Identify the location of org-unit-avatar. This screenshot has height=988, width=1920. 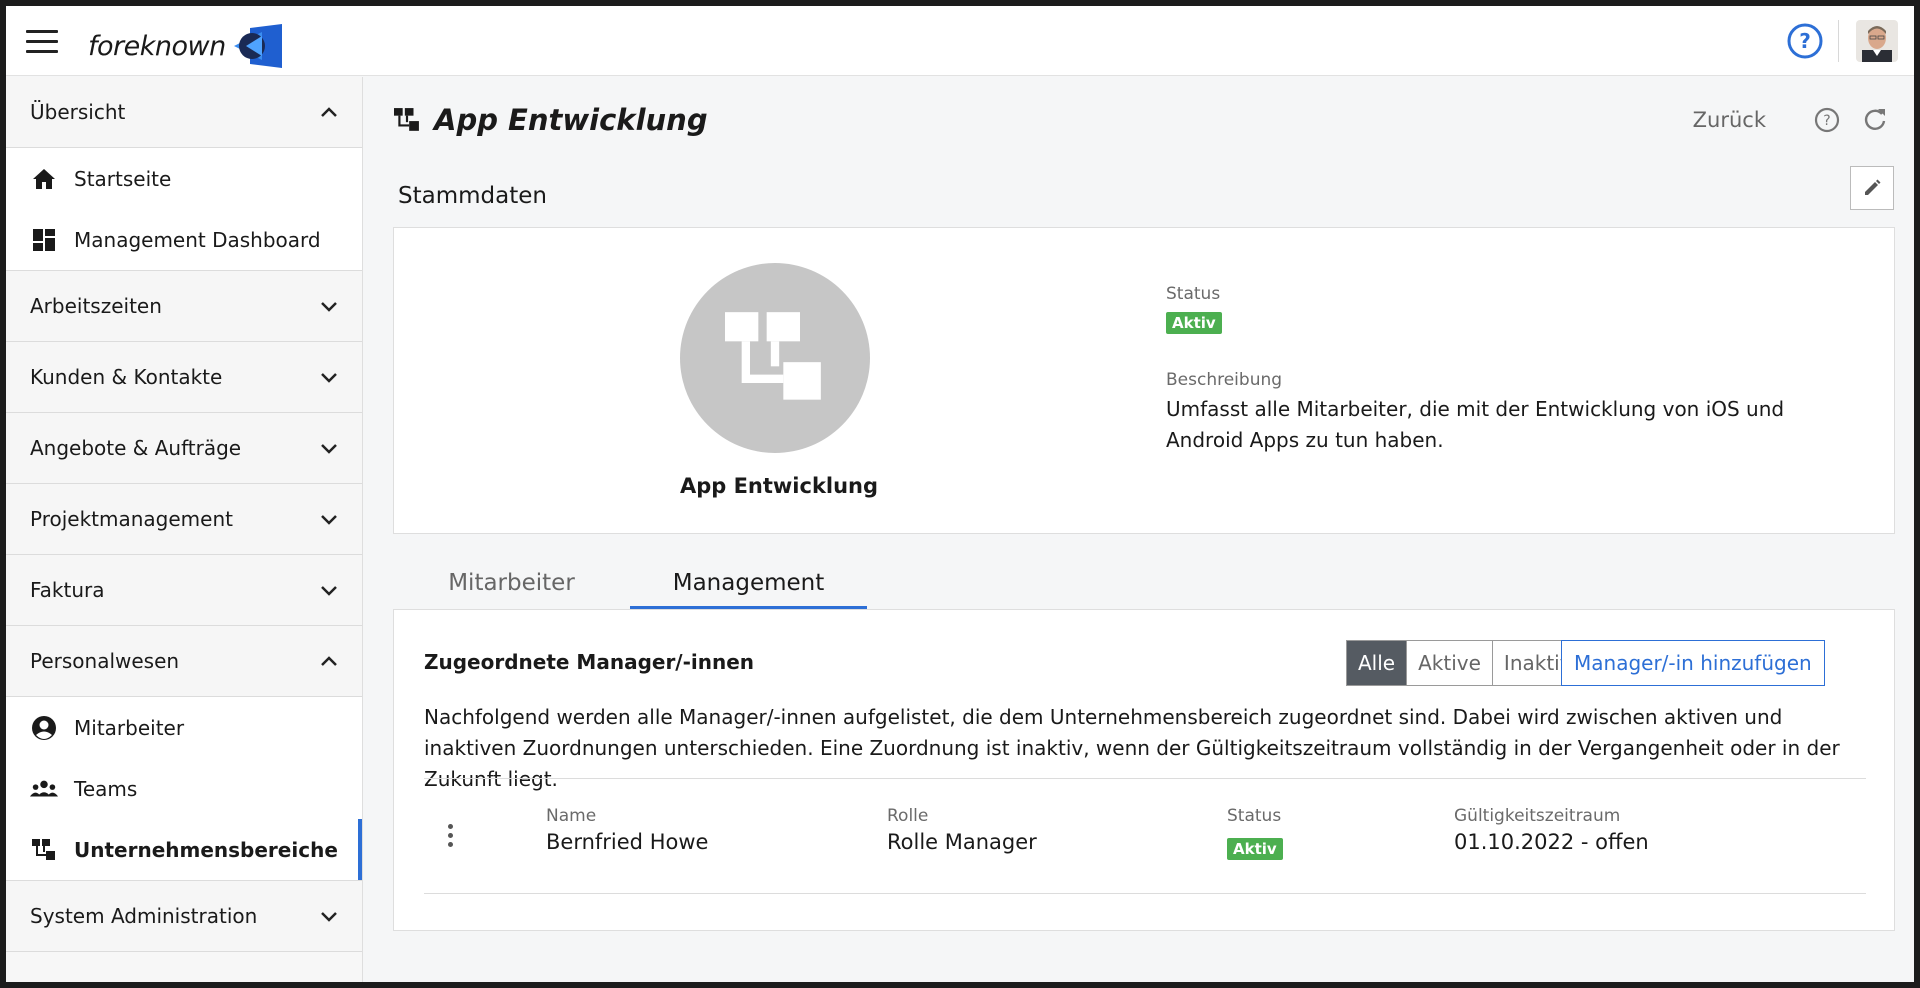
(775, 358).